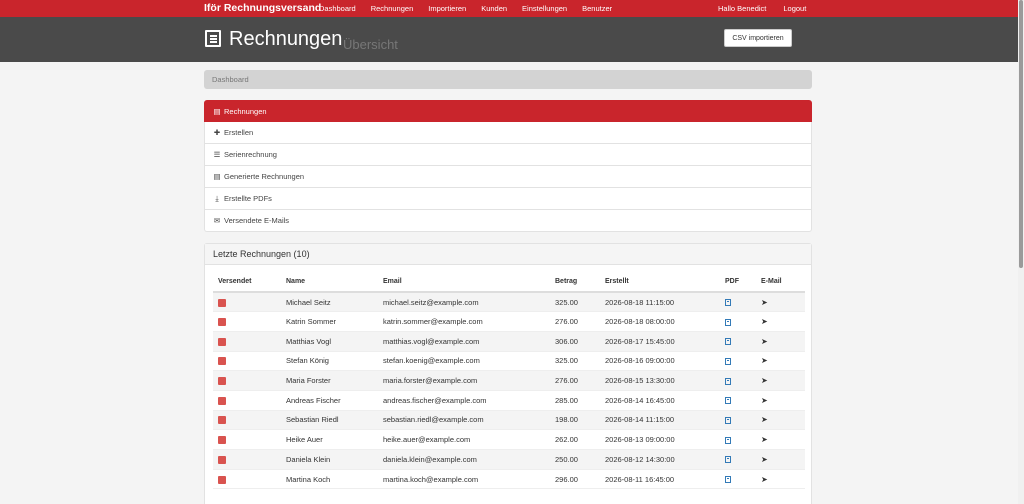 This screenshot has width=1024, height=504. What do you see at coordinates (370, 44) in the screenshot?
I see `page-subtitle: Übersicht` at bounding box center [370, 44].